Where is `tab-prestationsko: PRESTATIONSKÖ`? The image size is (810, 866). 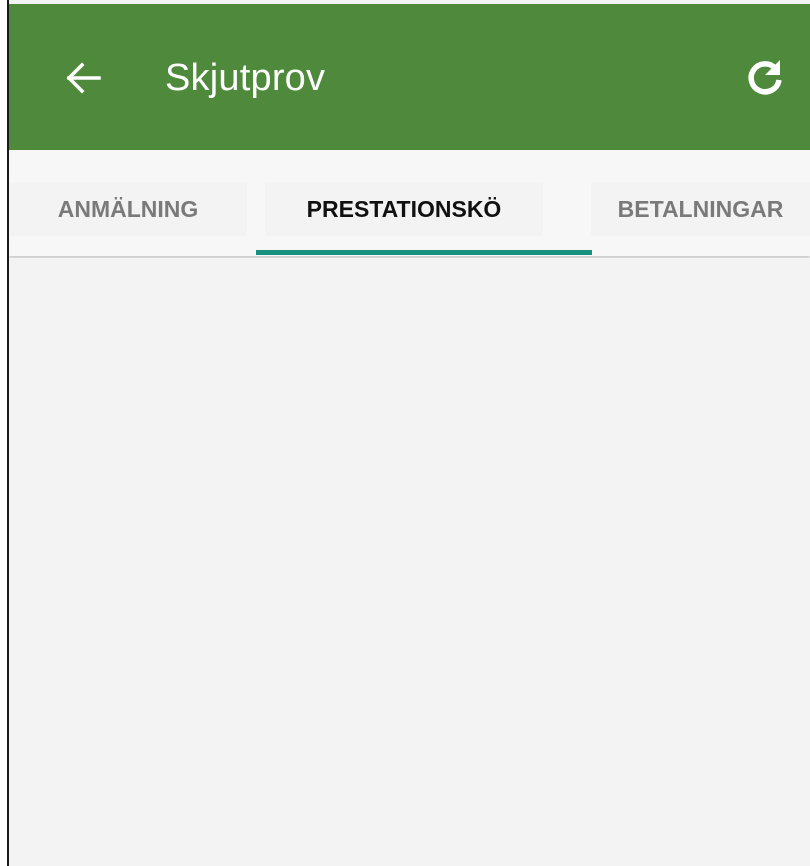
tab-prestationsko: PRESTATIONSKÖ is located at coordinates (404, 209).